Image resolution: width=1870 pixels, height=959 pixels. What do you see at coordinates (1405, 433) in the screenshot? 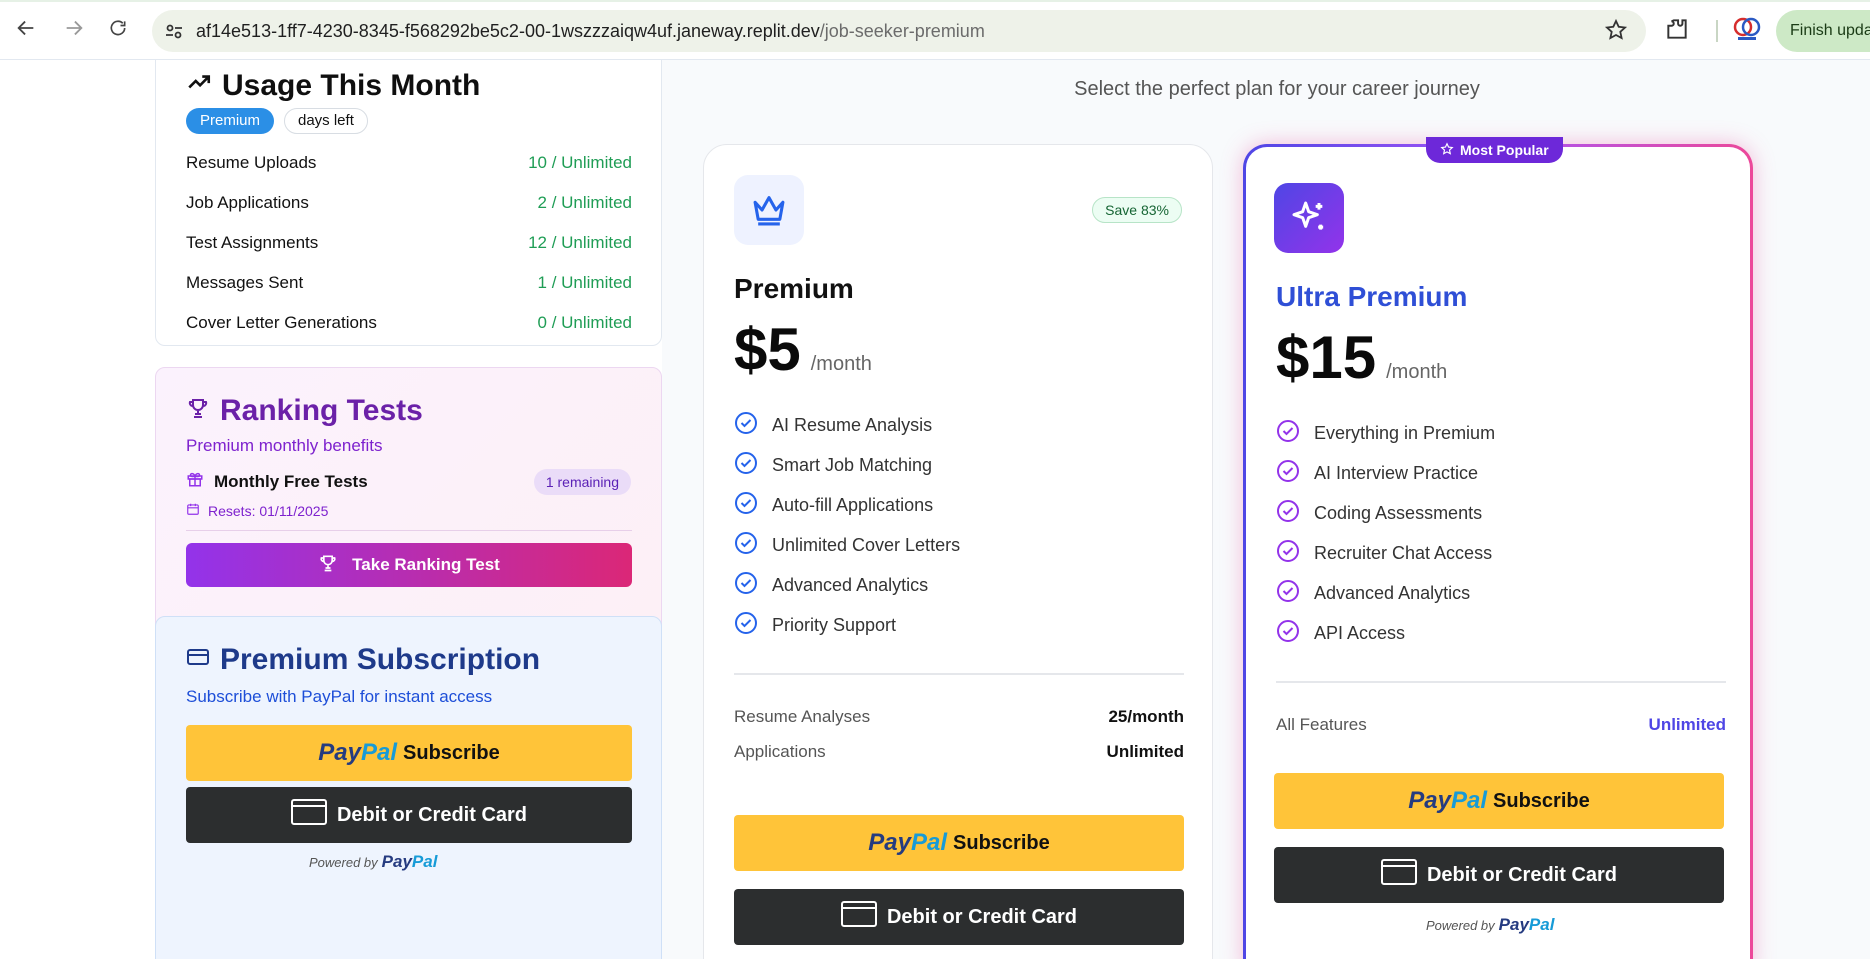
I see `feature-label: Everything in Premium` at bounding box center [1405, 433].